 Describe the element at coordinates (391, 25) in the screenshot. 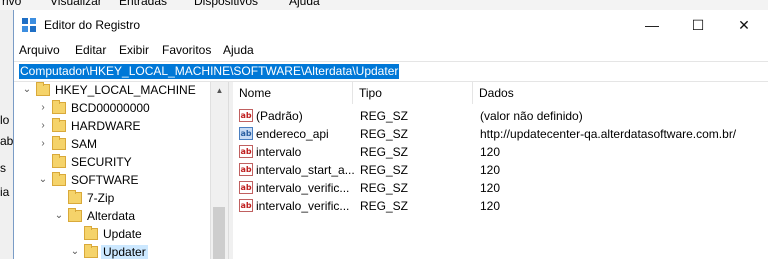

I see `title-bar: Editor do Registro — ☐ ✕` at that location.